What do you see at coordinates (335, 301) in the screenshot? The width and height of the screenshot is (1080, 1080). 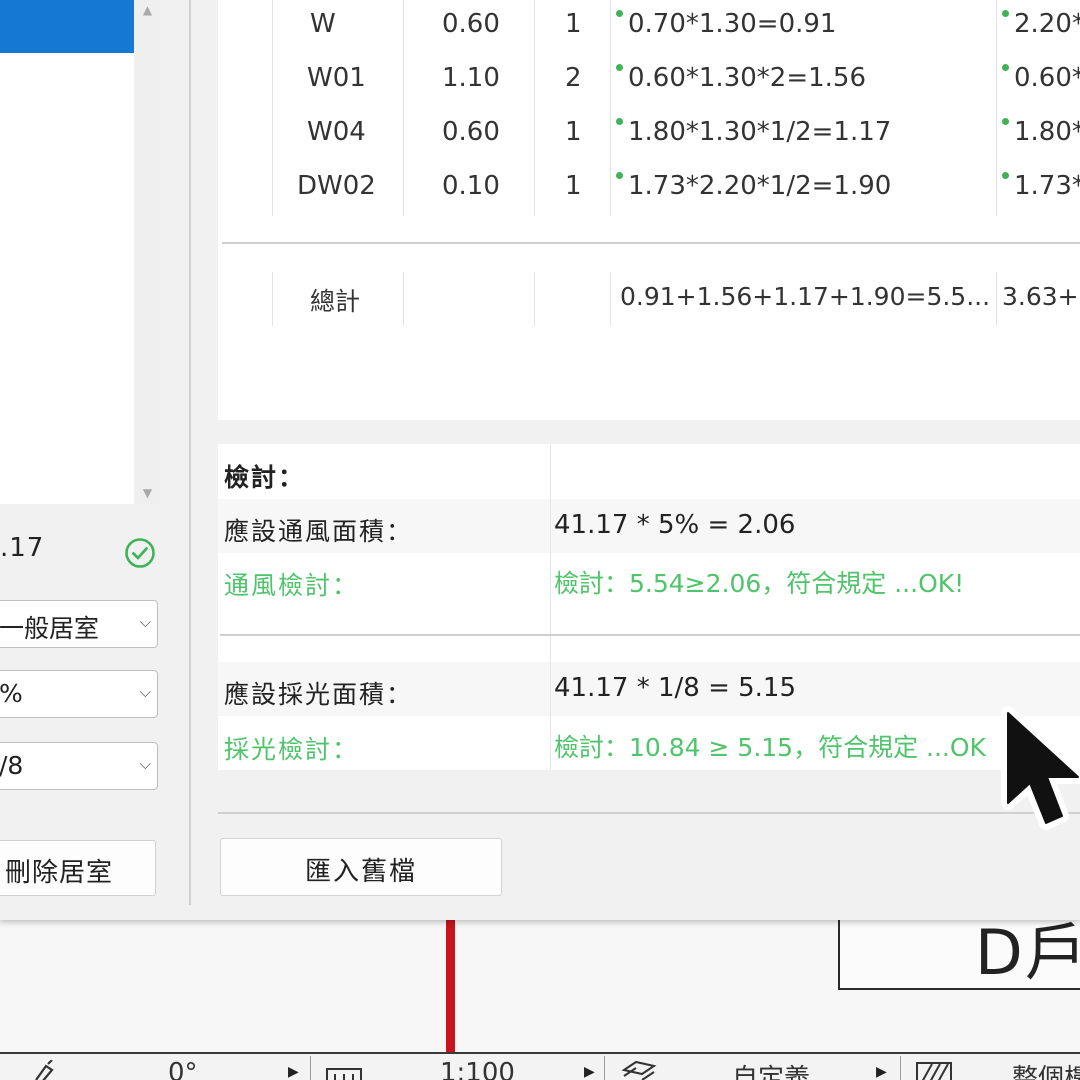 I see `total-label: 總計` at bounding box center [335, 301].